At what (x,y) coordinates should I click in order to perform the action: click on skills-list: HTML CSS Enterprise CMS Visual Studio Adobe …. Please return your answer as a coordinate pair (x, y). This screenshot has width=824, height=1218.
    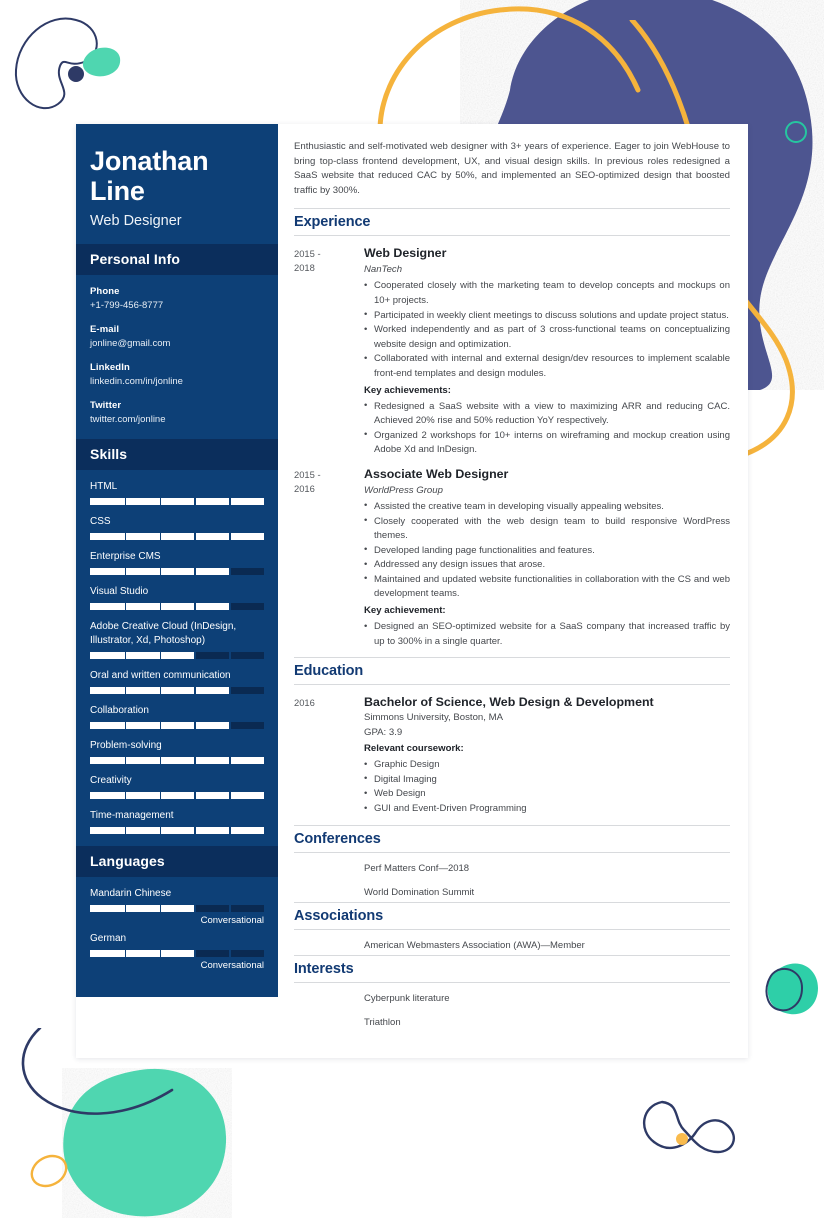
    Looking at the image, I should click on (177, 658).